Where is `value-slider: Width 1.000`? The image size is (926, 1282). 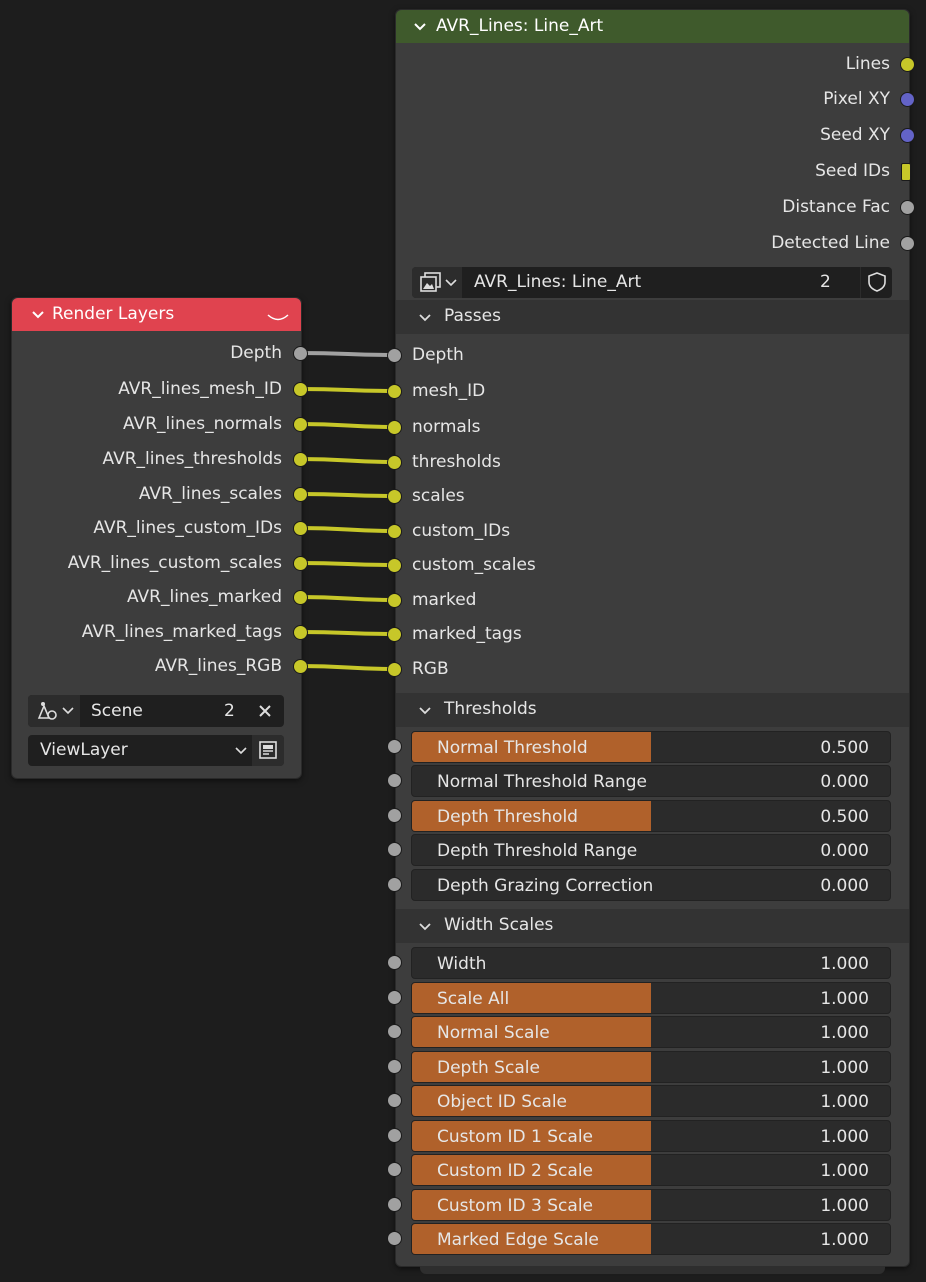
value-slider: Width 1.000 is located at coordinates (651, 963).